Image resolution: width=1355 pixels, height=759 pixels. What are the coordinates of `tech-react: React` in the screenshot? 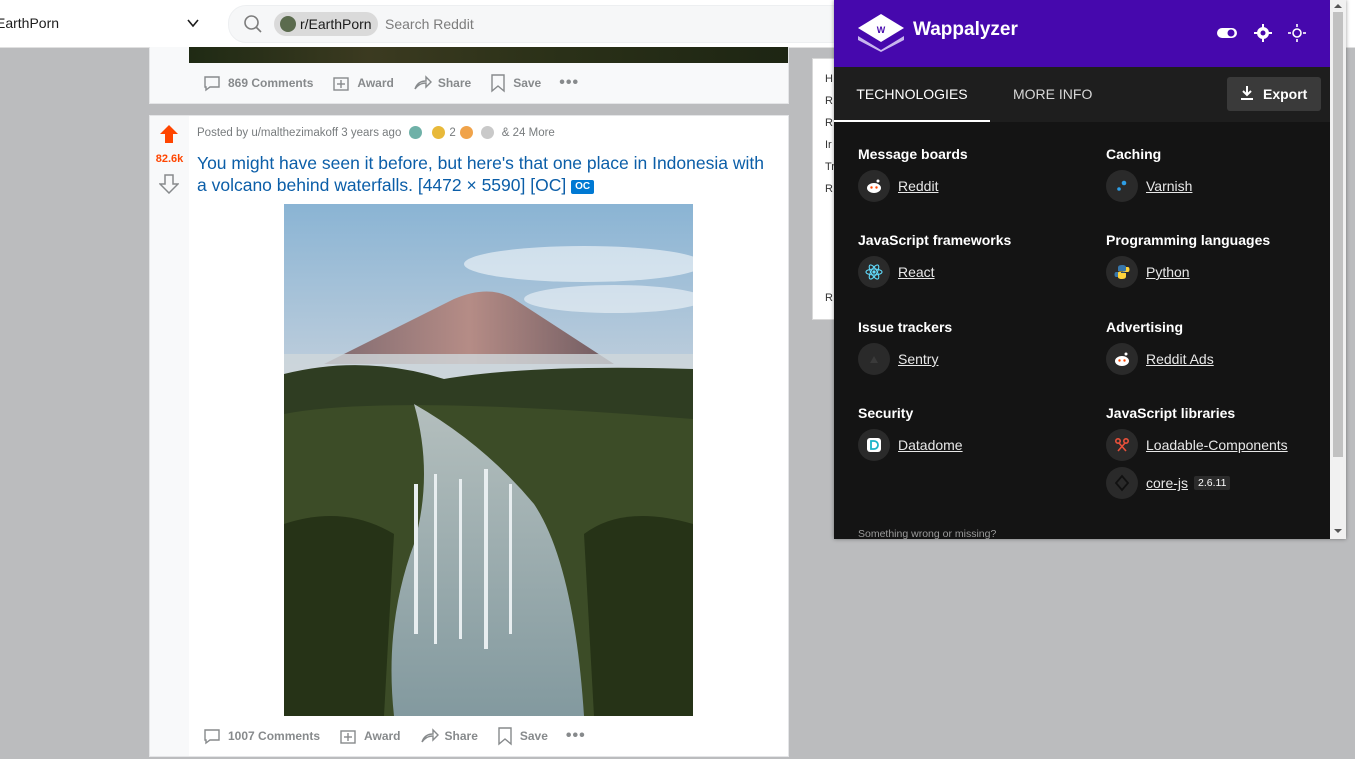 It's located at (896, 272).